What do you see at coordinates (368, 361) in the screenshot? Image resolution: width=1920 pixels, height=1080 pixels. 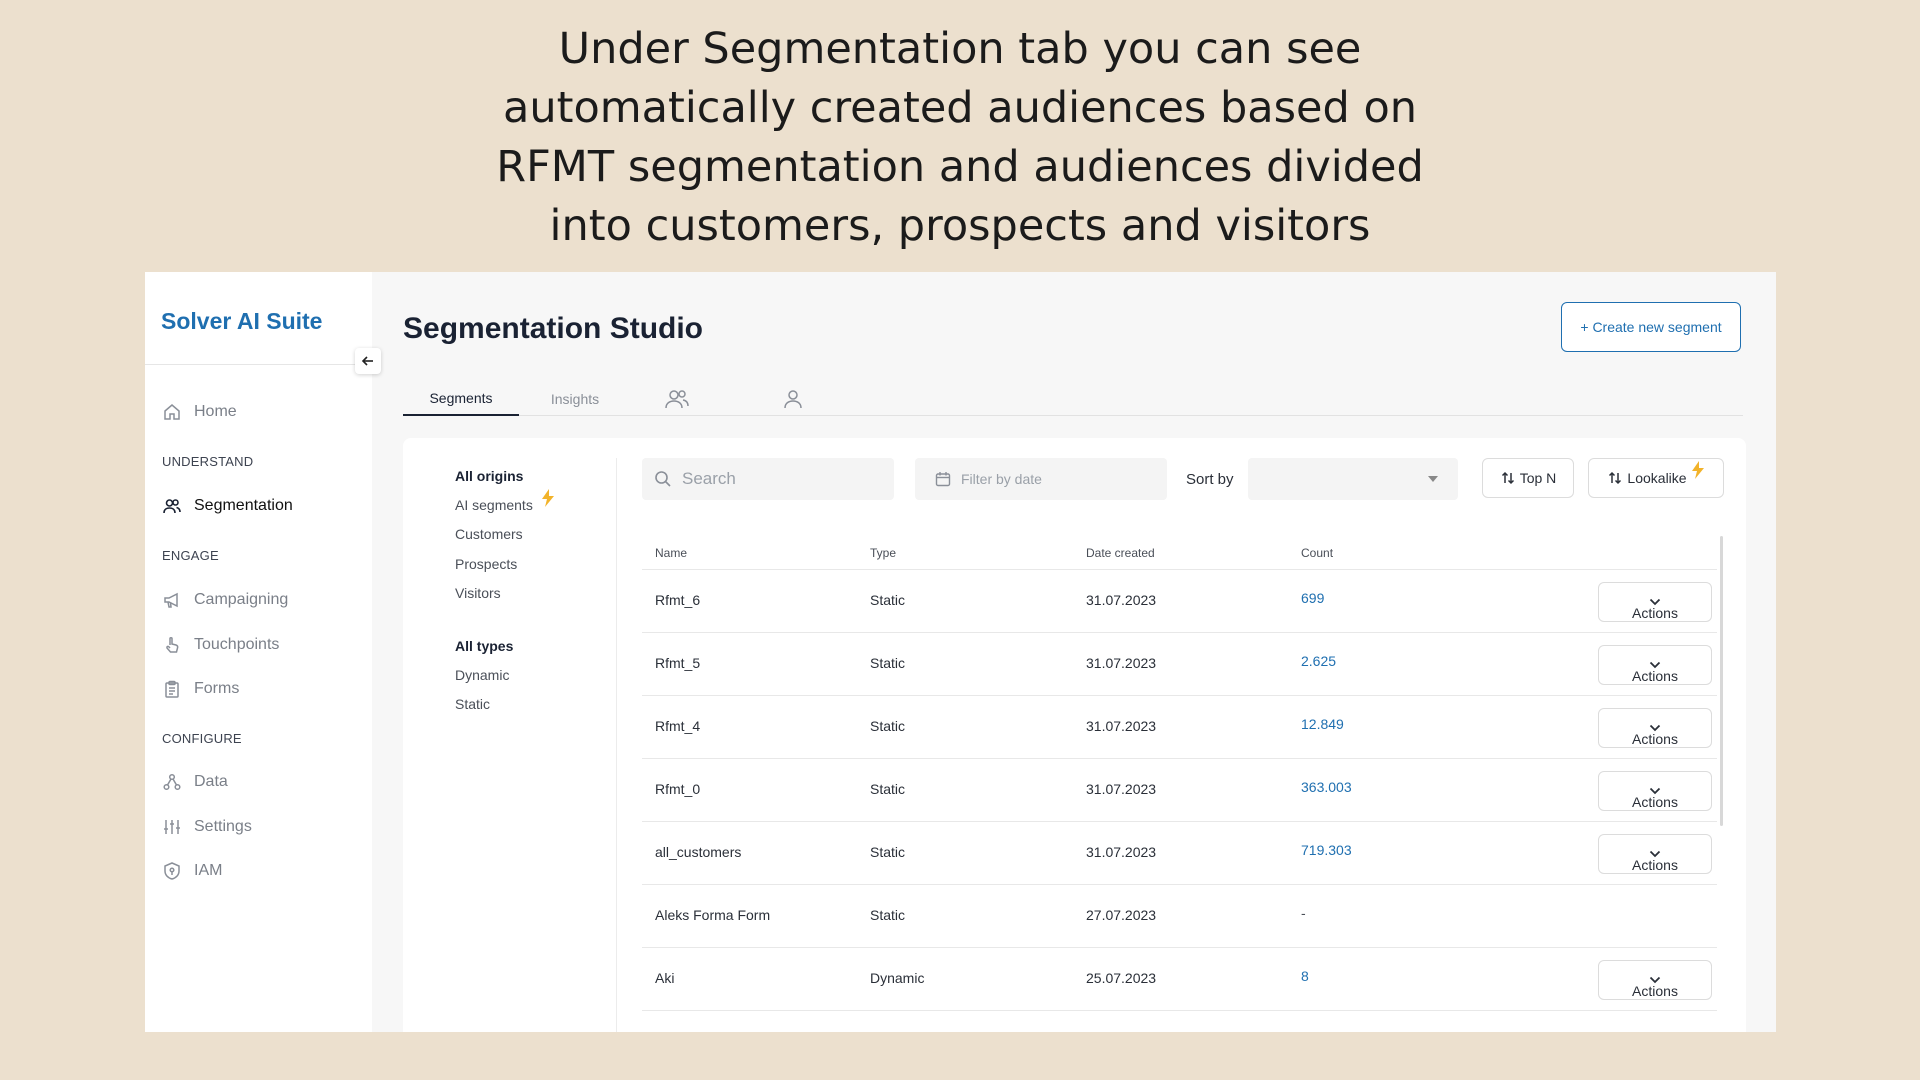 I see `collapse-sidebar-button` at bounding box center [368, 361].